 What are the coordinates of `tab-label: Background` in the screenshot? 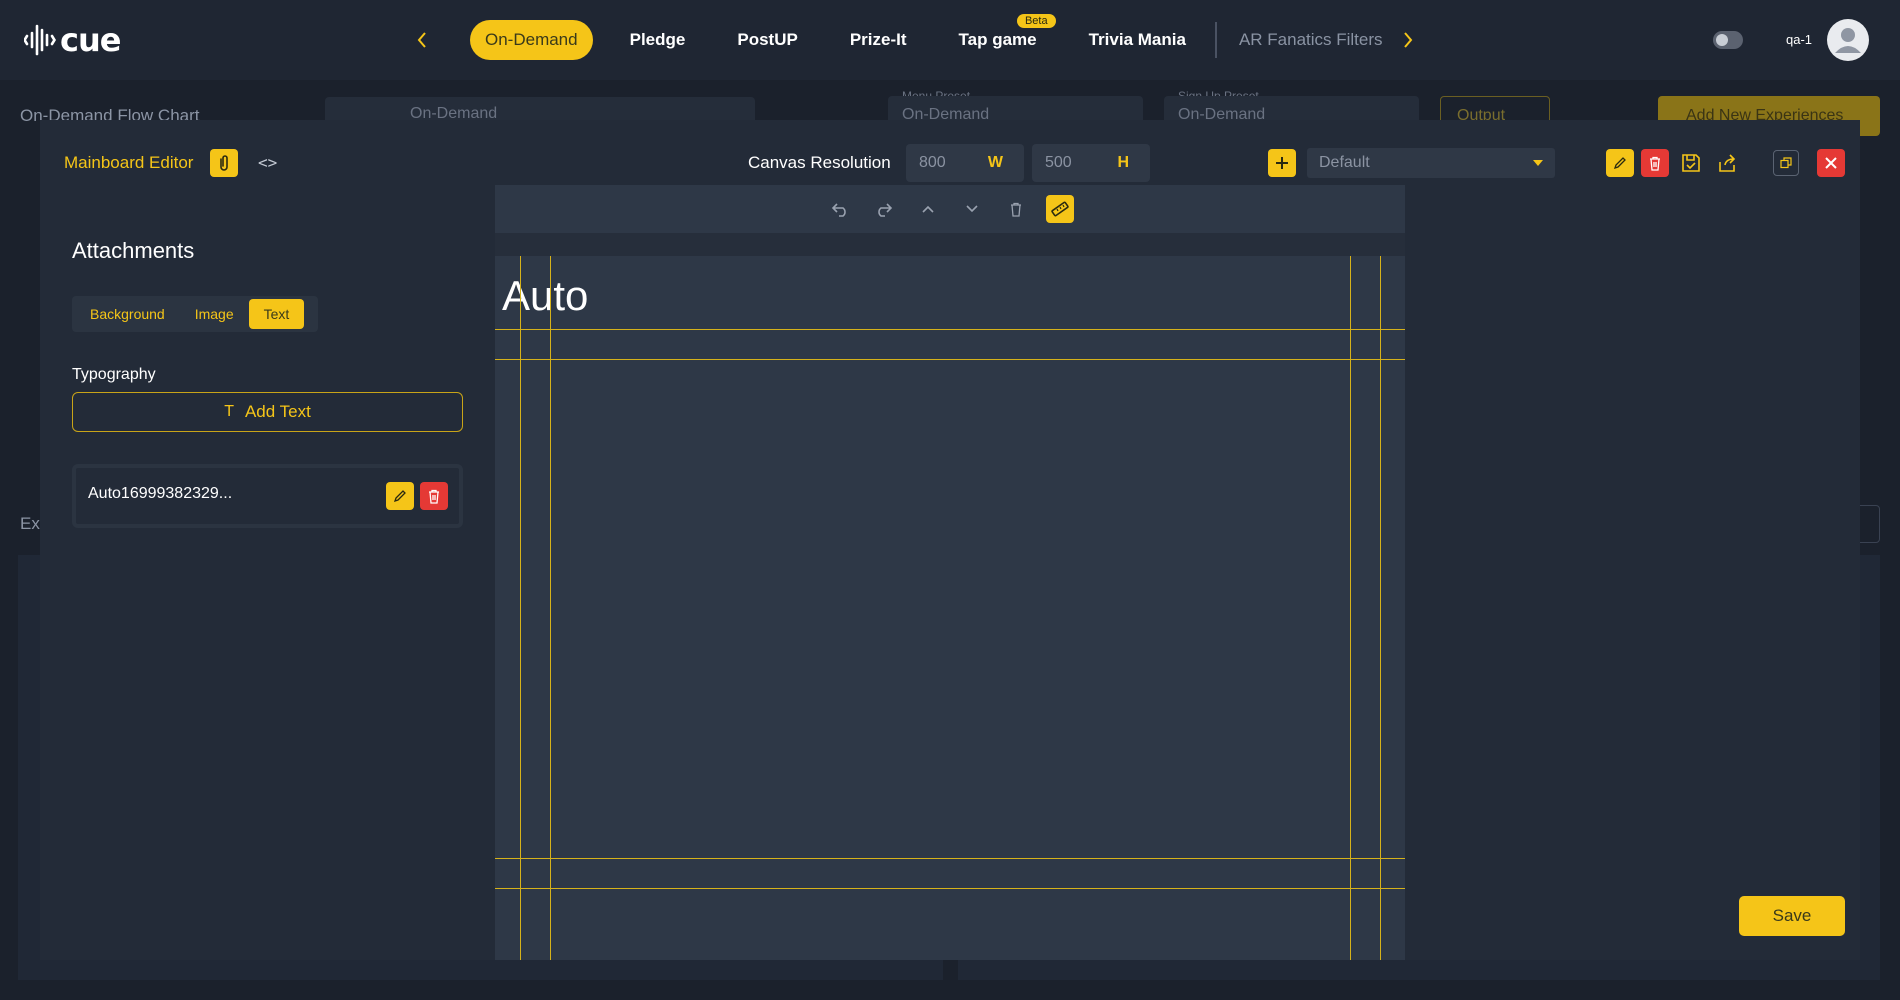 It's located at (127, 314).